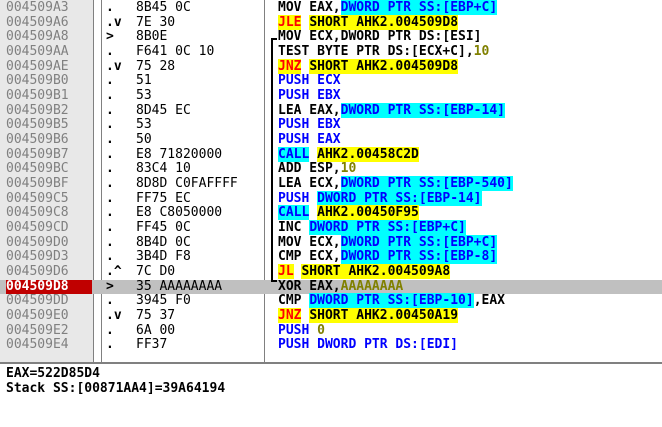 Image resolution: width=662 pixels, height=427 pixels. What do you see at coordinates (294, 301) in the screenshot?
I see `instruction-token: CMP` at bounding box center [294, 301].